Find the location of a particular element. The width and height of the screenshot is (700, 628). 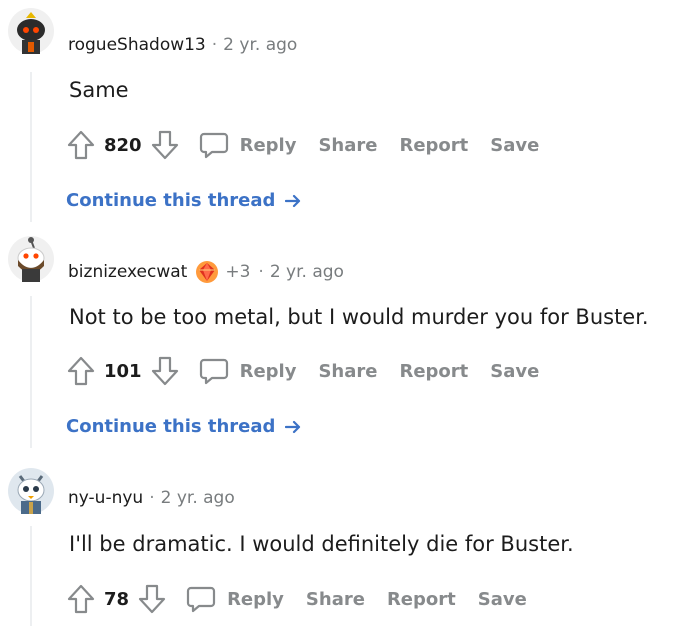

comment-meta: ny-u-nyu · 2 yr. ago is located at coordinates (151, 498).